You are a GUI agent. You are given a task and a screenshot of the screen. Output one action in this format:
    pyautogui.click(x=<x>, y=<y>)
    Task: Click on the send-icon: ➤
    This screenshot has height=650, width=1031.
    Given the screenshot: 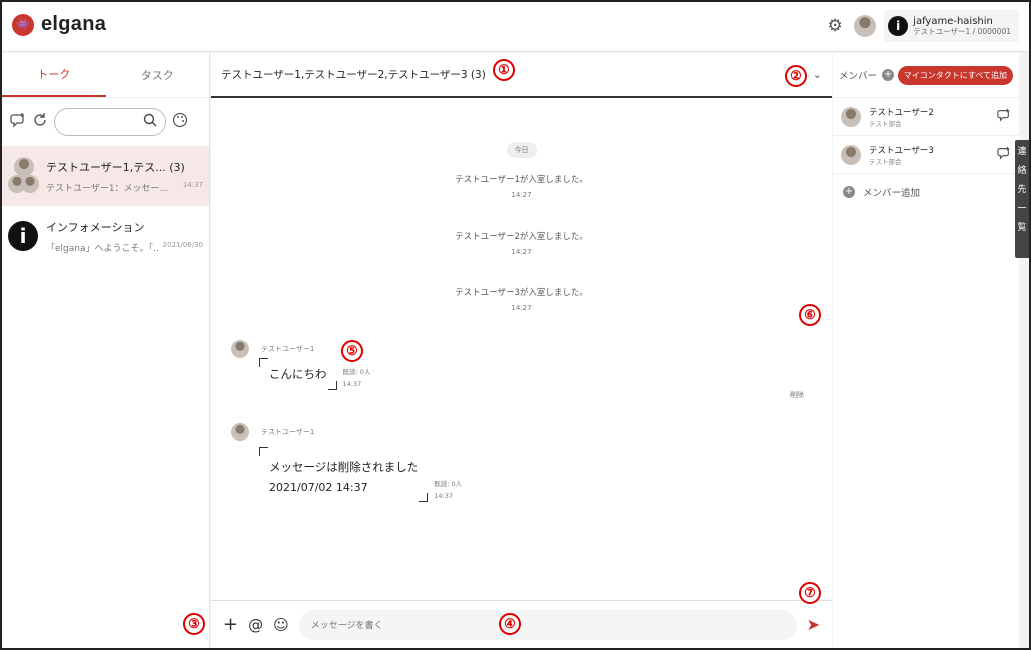 What is the action you would take?
    pyautogui.click(x=813, y=624)
    